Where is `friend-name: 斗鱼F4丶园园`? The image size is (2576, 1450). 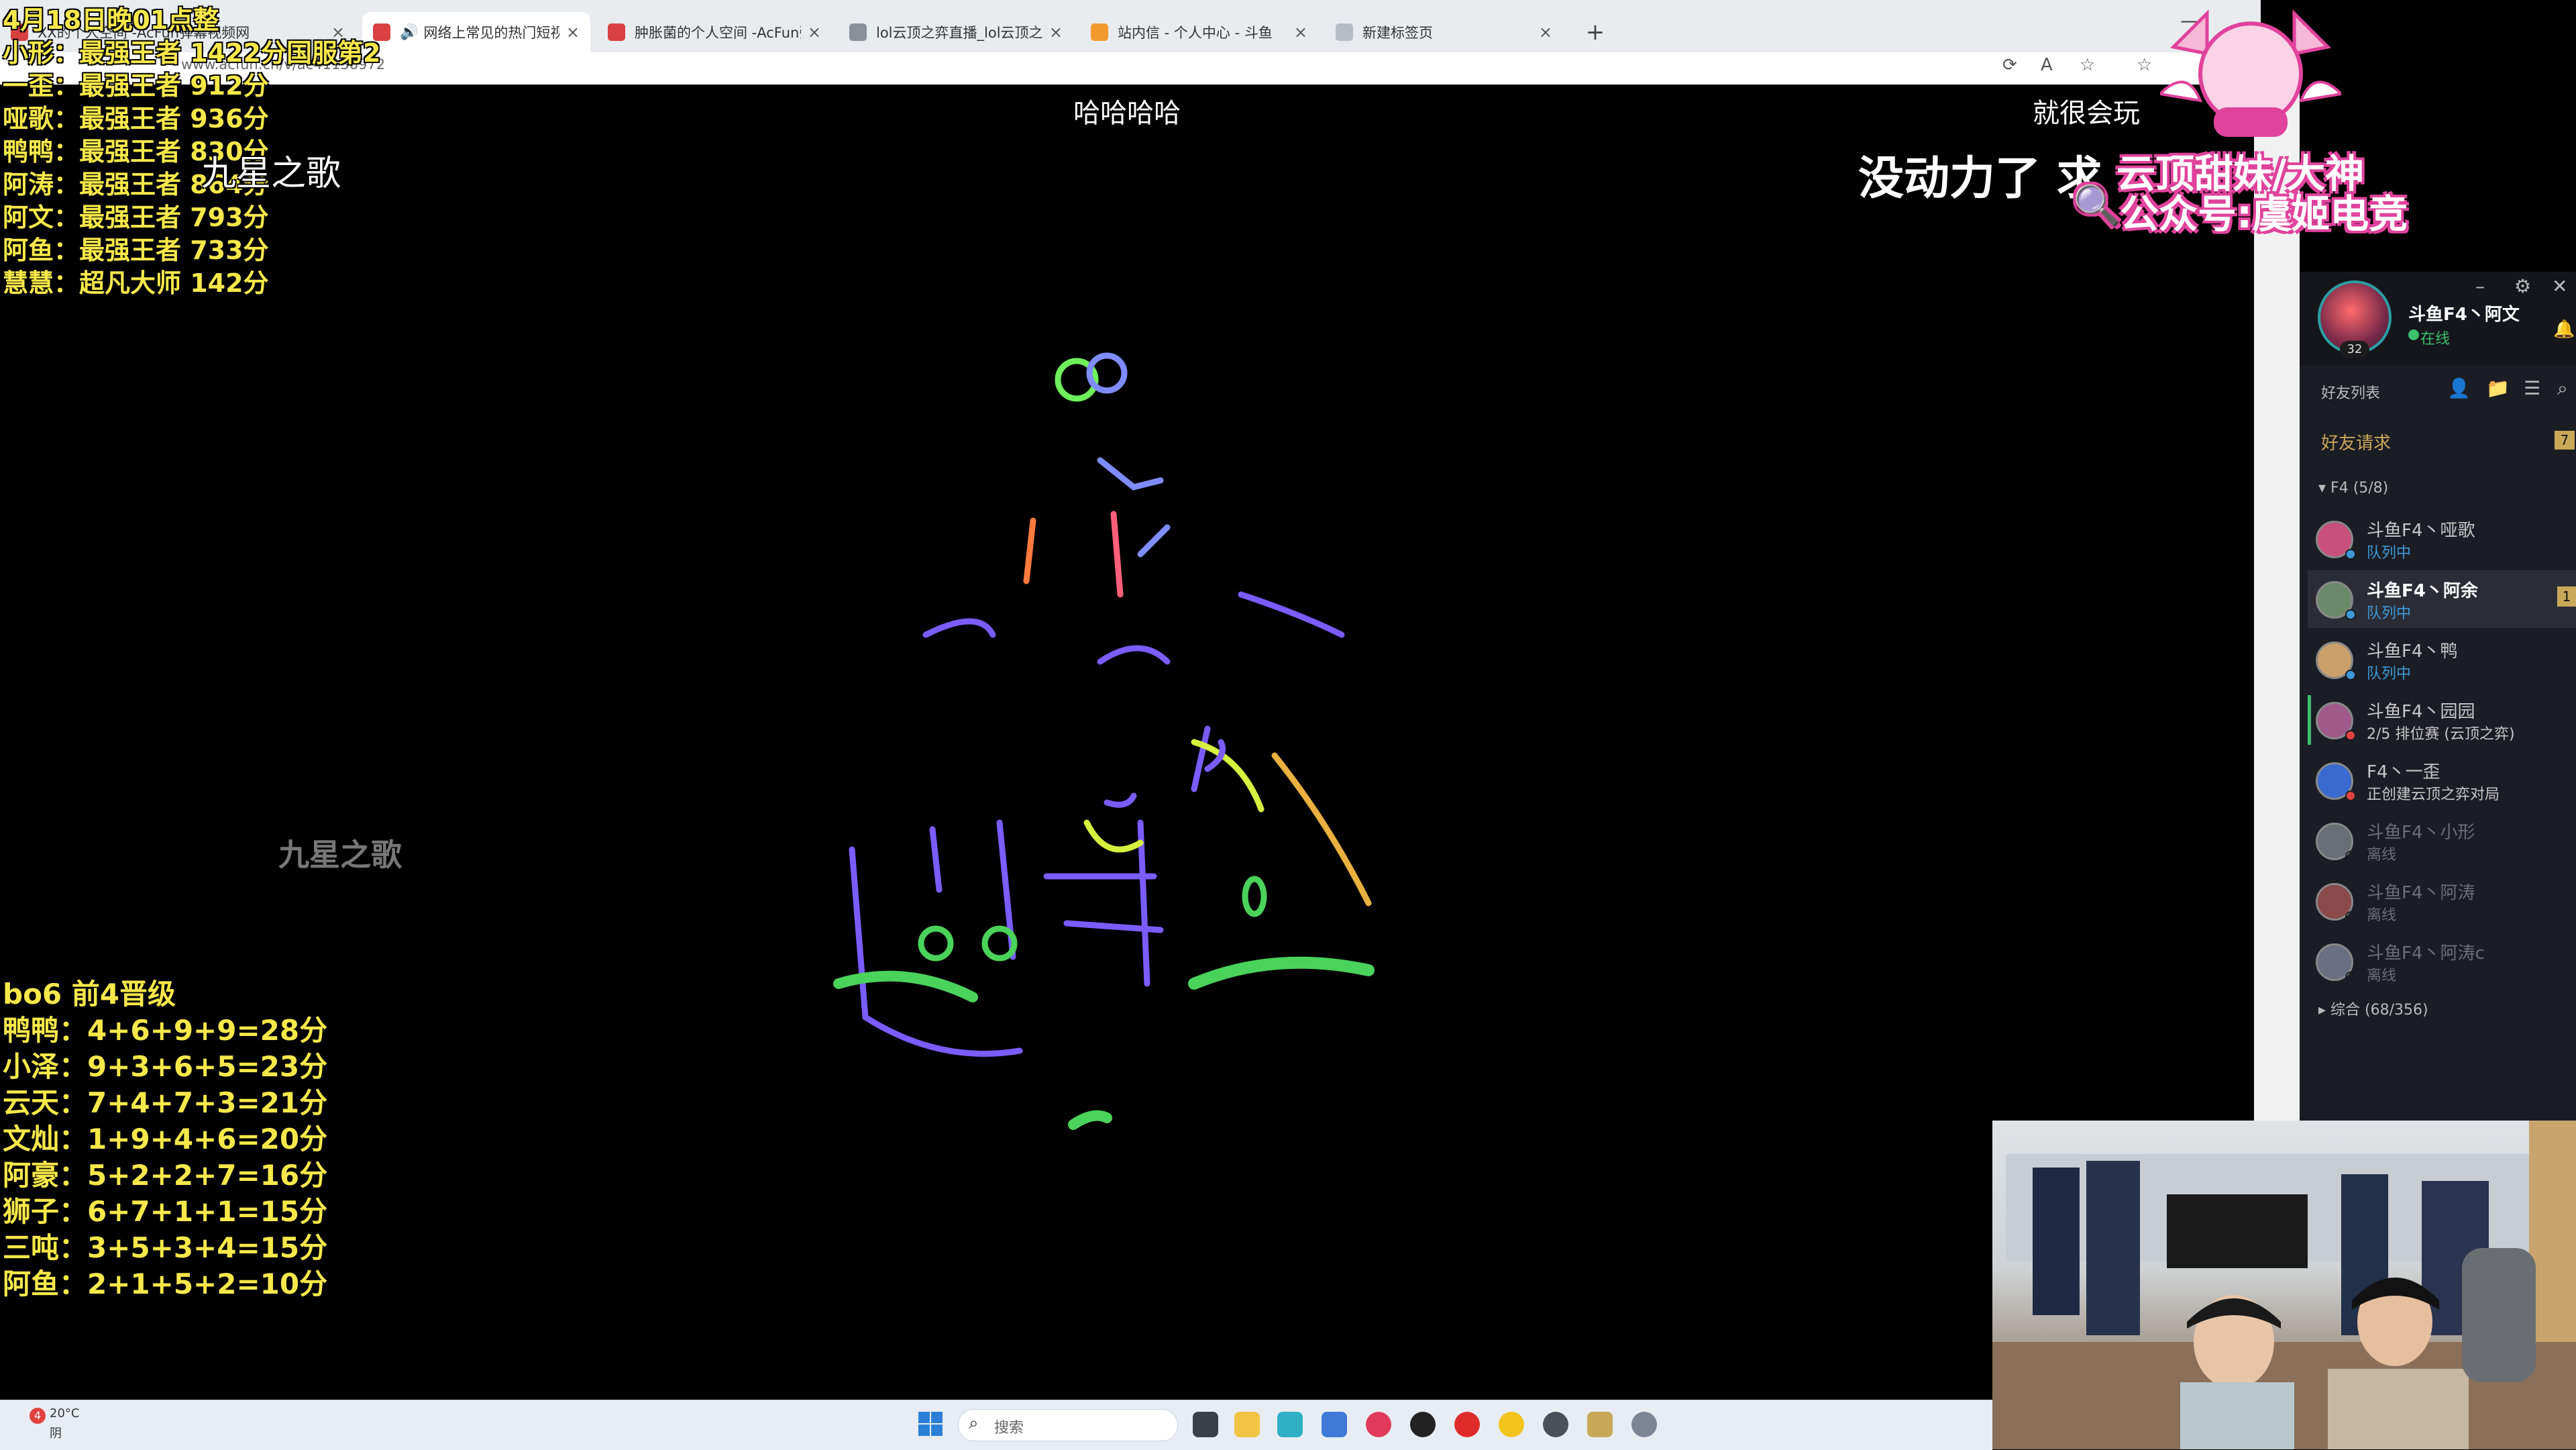 friend-name: 斗鱼F4丶园园 is located at coordinates (2421, 712).